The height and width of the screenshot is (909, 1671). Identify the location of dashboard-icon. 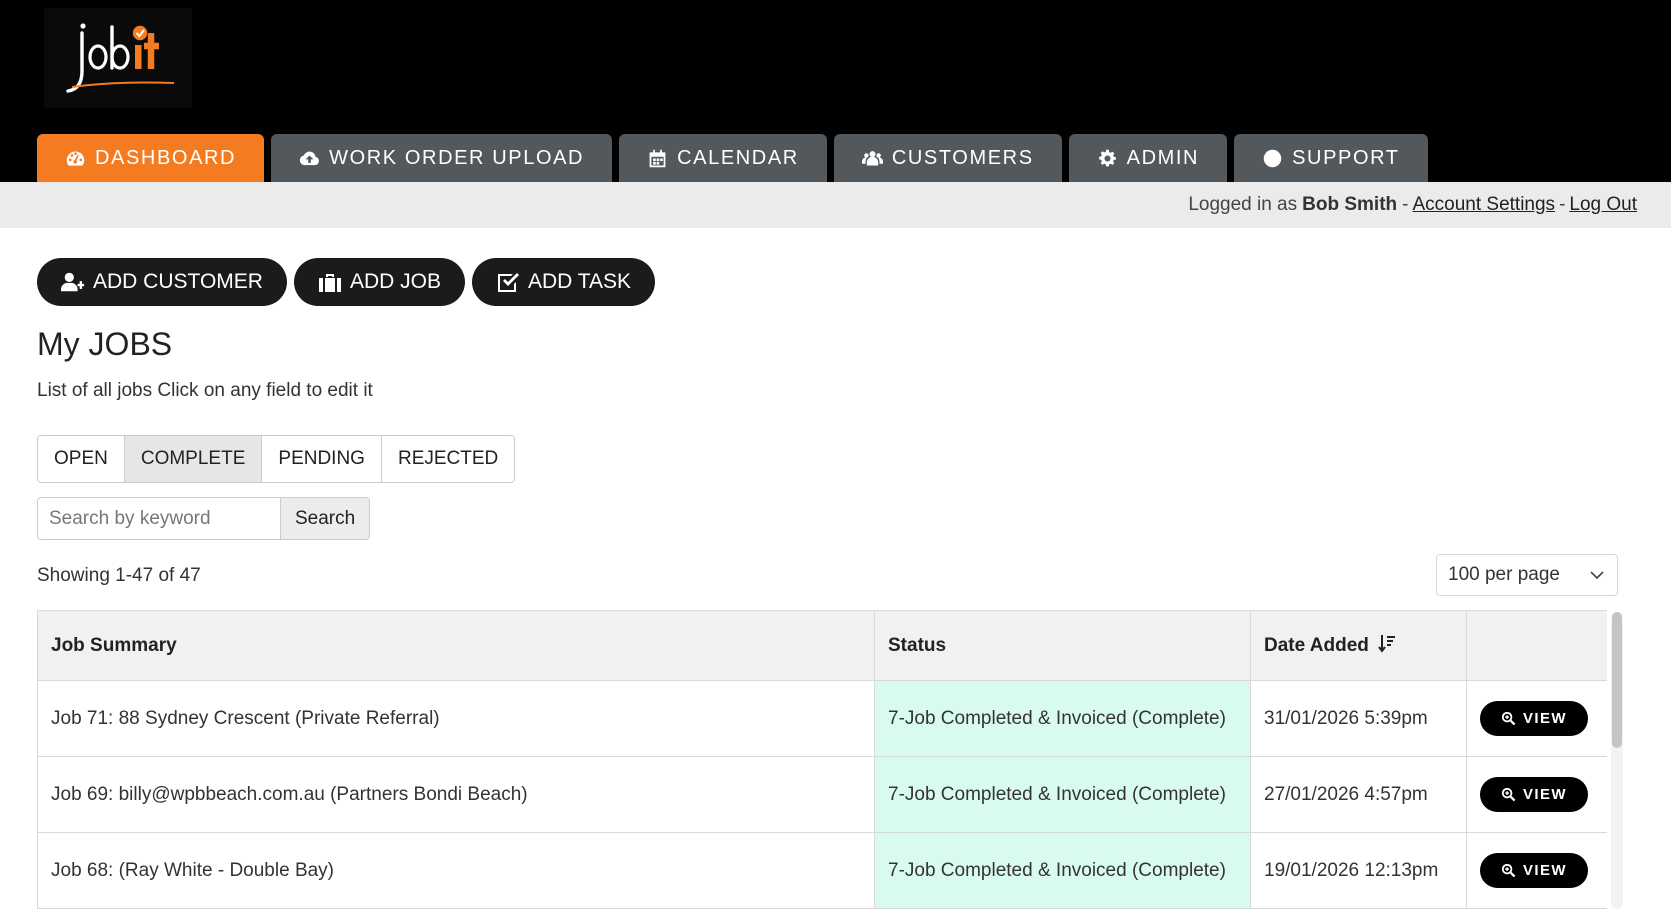
(75, 158).